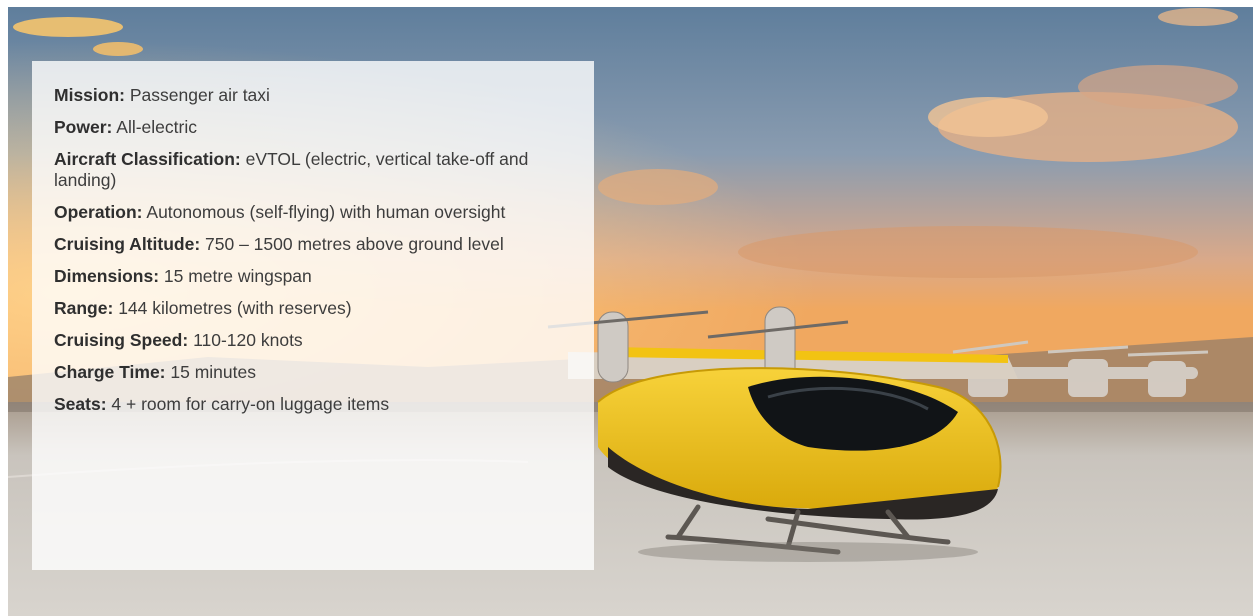 The image size is (1253, 616). What do you see at coordinates (107, 276) in the screenshot?
I see `spec-label: Dimensions:` at bounding box center [107, 276].